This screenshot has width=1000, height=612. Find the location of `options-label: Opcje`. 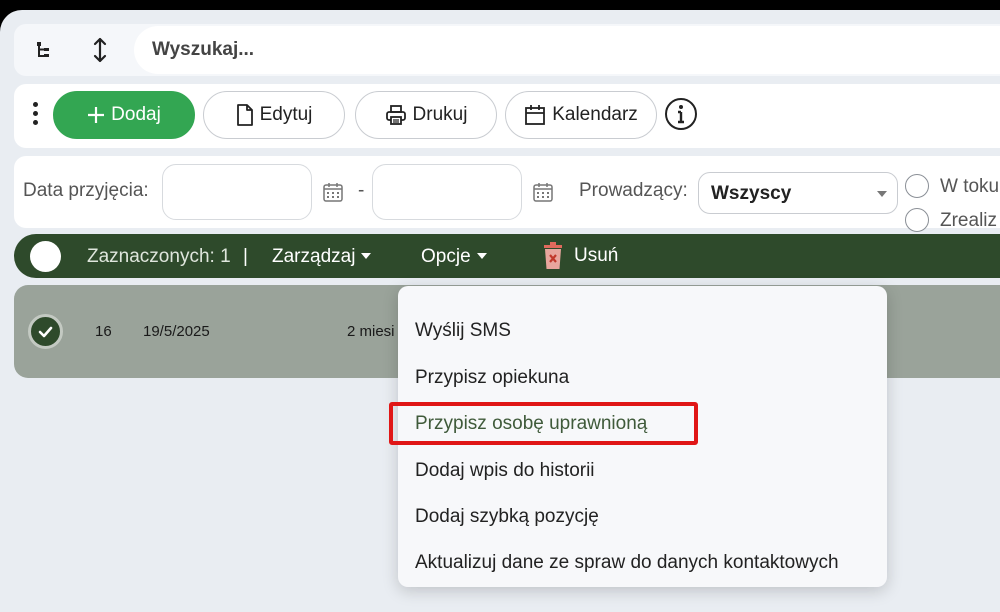

options-label: Opcje is located at coordinates (446, 256).